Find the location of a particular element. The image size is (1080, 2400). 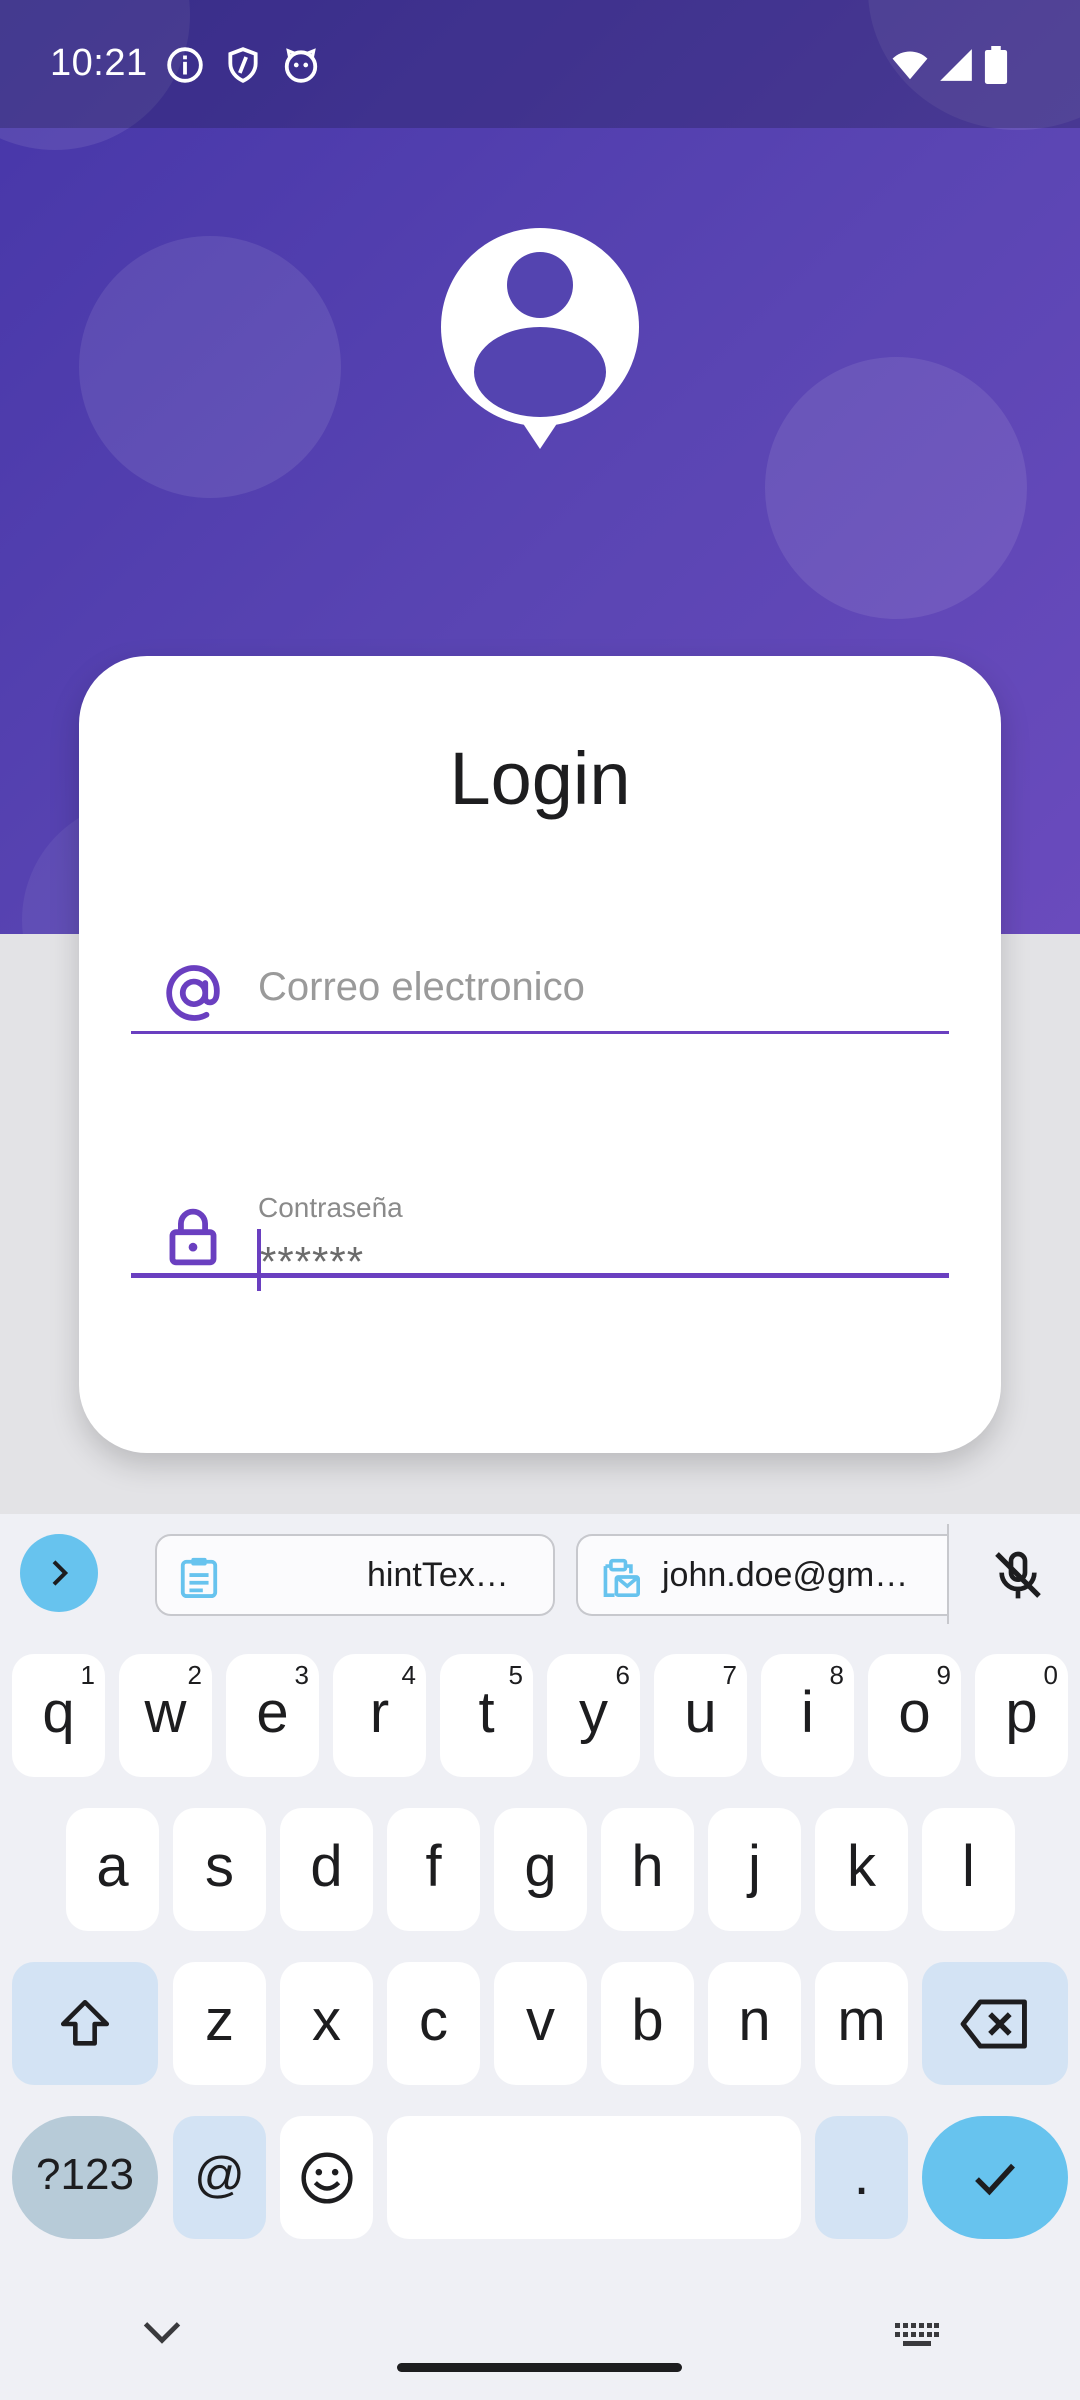

key-c: c is located at coordinates (433, 2023).